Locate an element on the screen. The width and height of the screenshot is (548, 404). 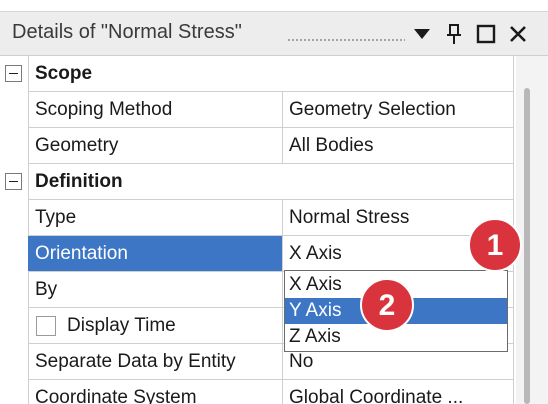
display-time-checkbox is located at coordinates (46, 326).